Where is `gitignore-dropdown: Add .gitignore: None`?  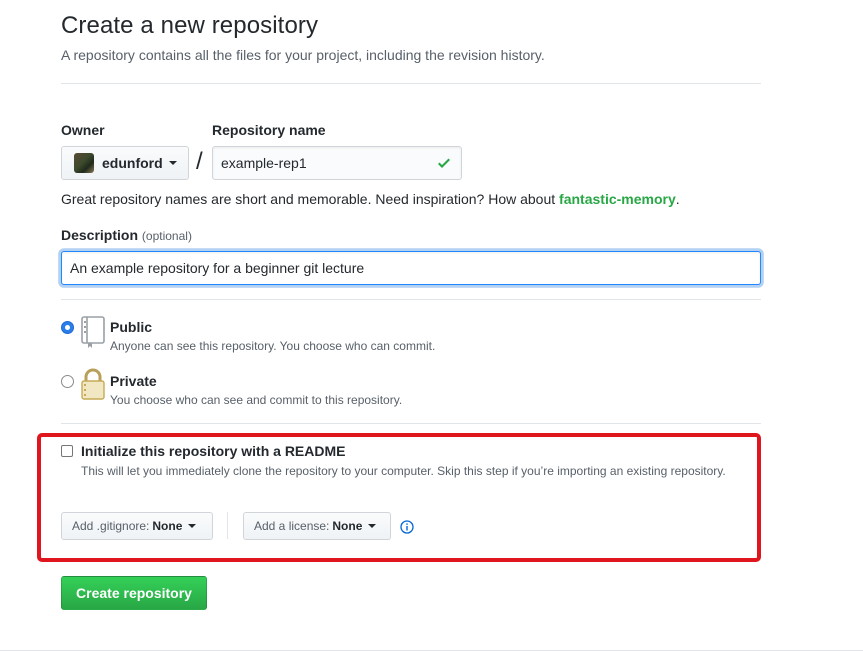 gitignore-dropdown: Add .gitignore: None is located at coordinates (137, 526).